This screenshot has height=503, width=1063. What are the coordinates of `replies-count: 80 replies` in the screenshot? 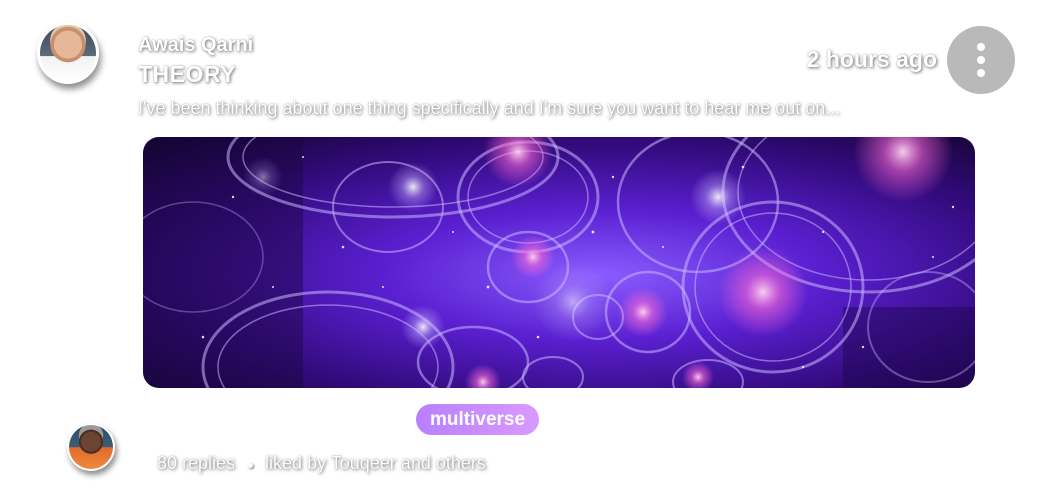 It's located at (196, 463).